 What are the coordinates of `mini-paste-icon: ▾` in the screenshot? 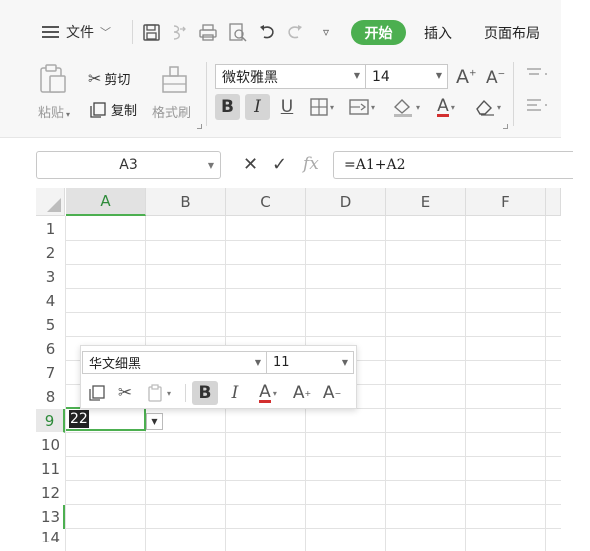 It's located at (159, 393).